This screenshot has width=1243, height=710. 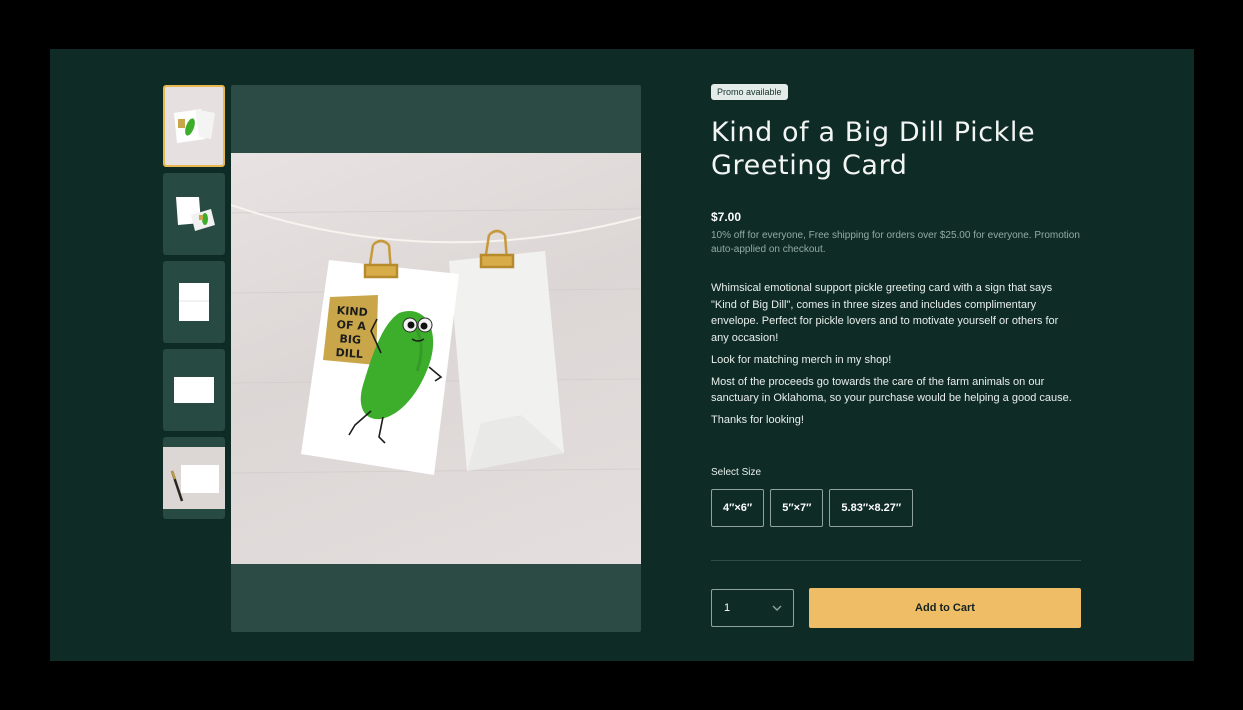 What do you see at coordinates (726, 217) in the screenshot?
I see `product-price: $7.00` at bounding box center [726, 217].